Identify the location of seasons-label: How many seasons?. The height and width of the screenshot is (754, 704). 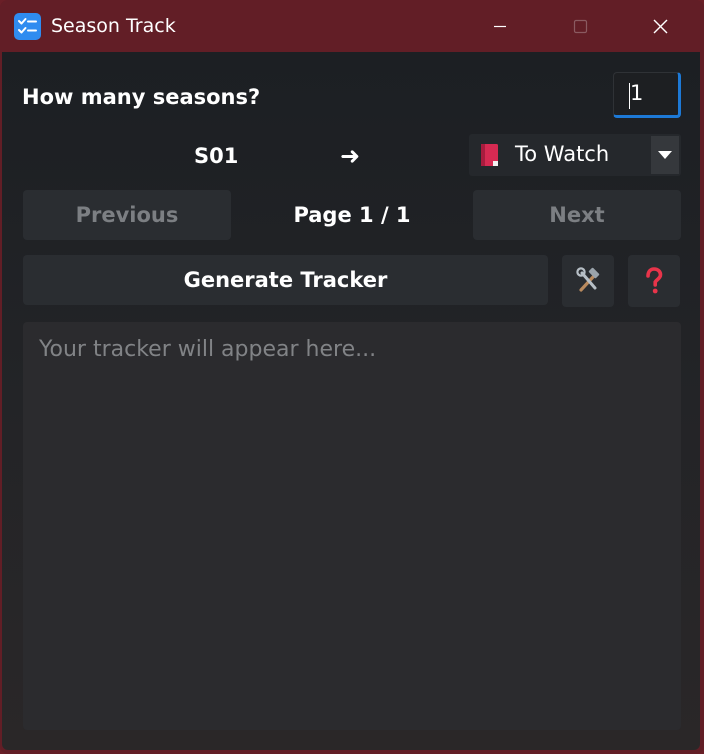
(141, 97).